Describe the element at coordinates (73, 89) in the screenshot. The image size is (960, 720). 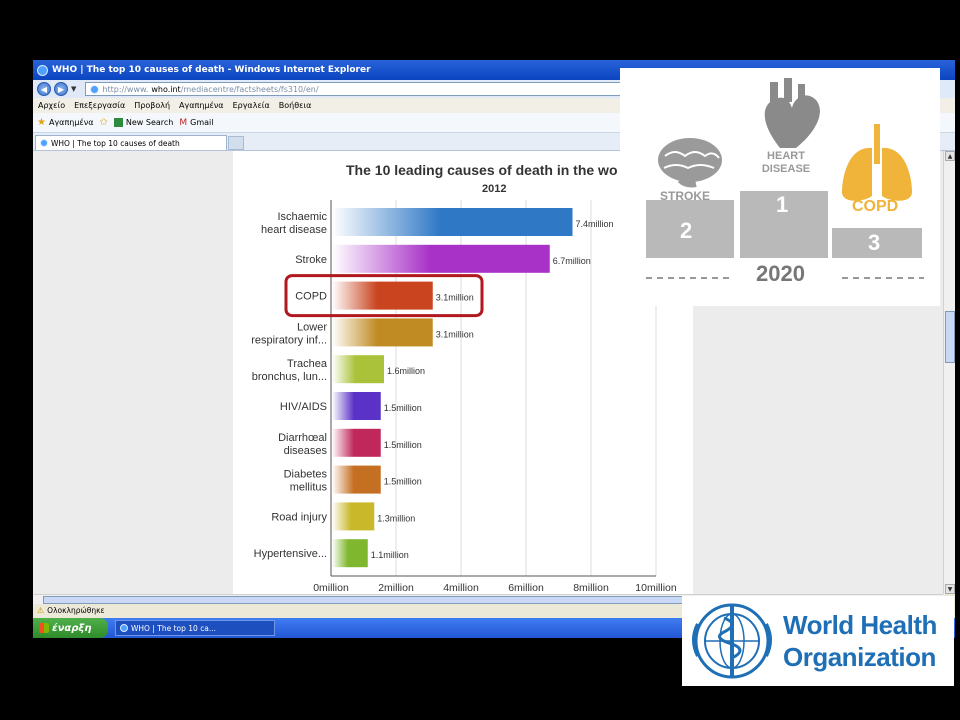
I see `dropdown-arrow-icon: ▼` at that location.